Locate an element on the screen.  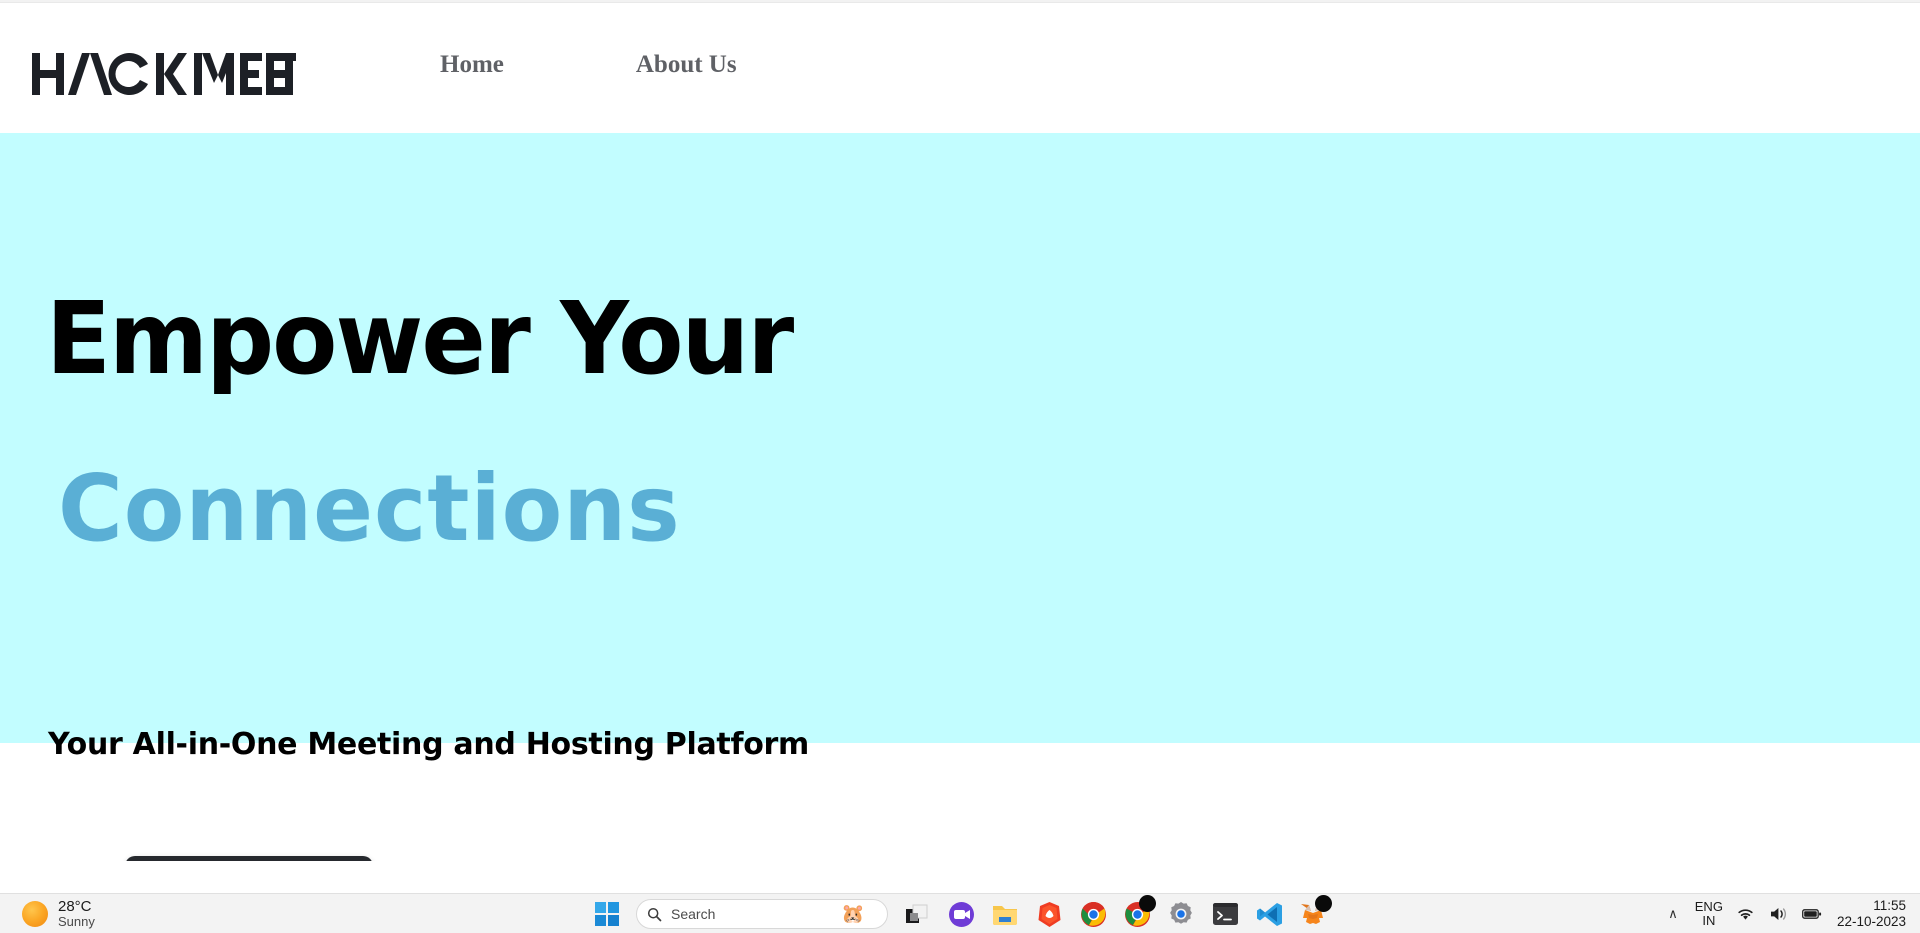
terminal-icon is located at coordinates (1225, 914).